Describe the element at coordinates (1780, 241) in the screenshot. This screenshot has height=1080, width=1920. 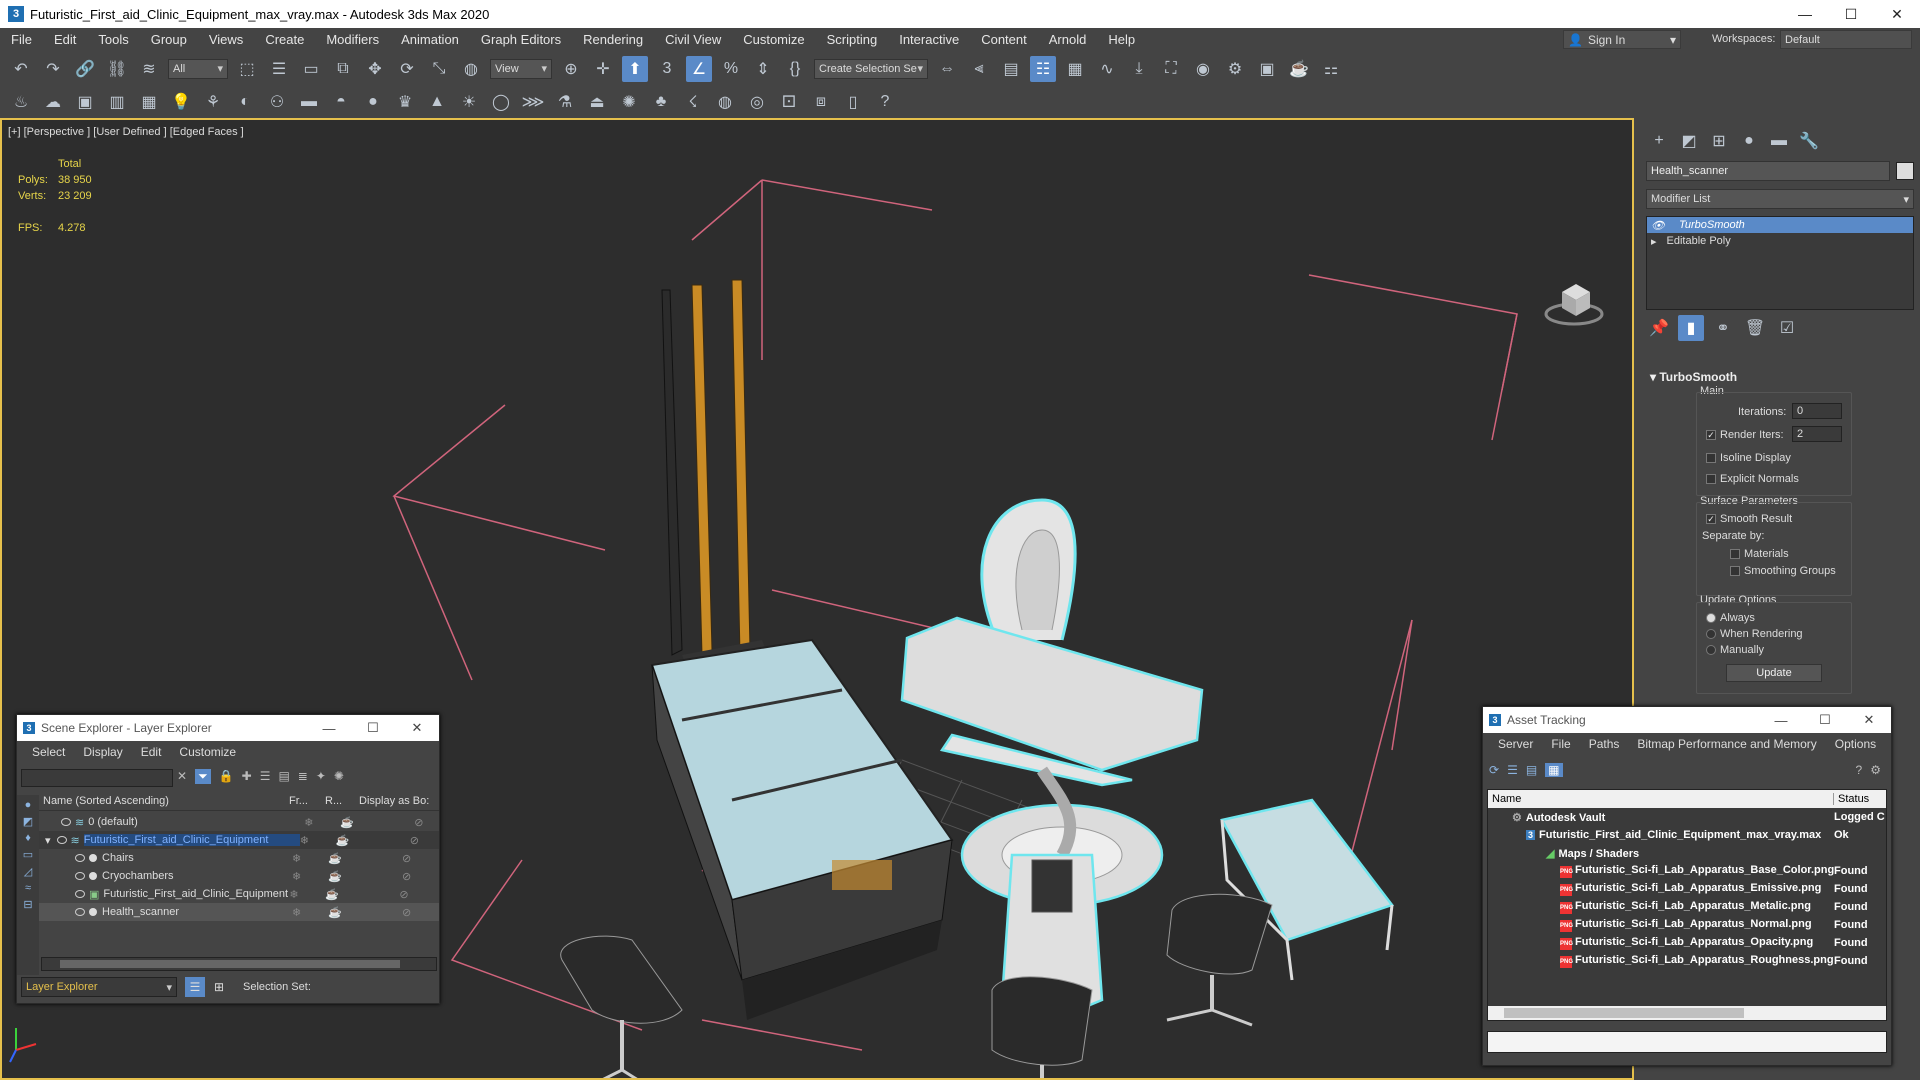
I see `stack-item-editable-poly: ▸ Editable Poly` at that location.